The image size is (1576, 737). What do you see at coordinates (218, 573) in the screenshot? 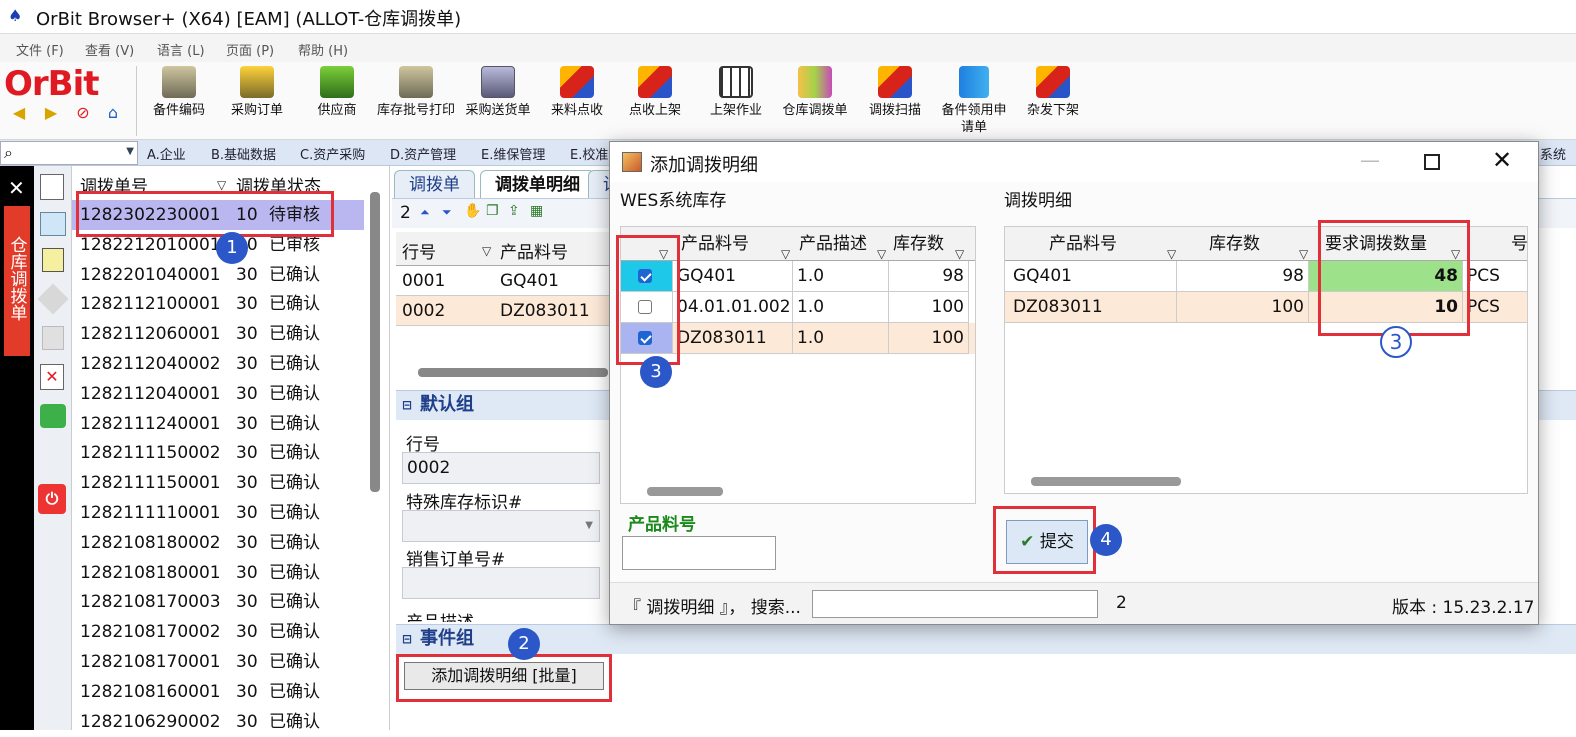
I see `list-item: 1282108180001 30 已确认` at bounding box center [218, 573].